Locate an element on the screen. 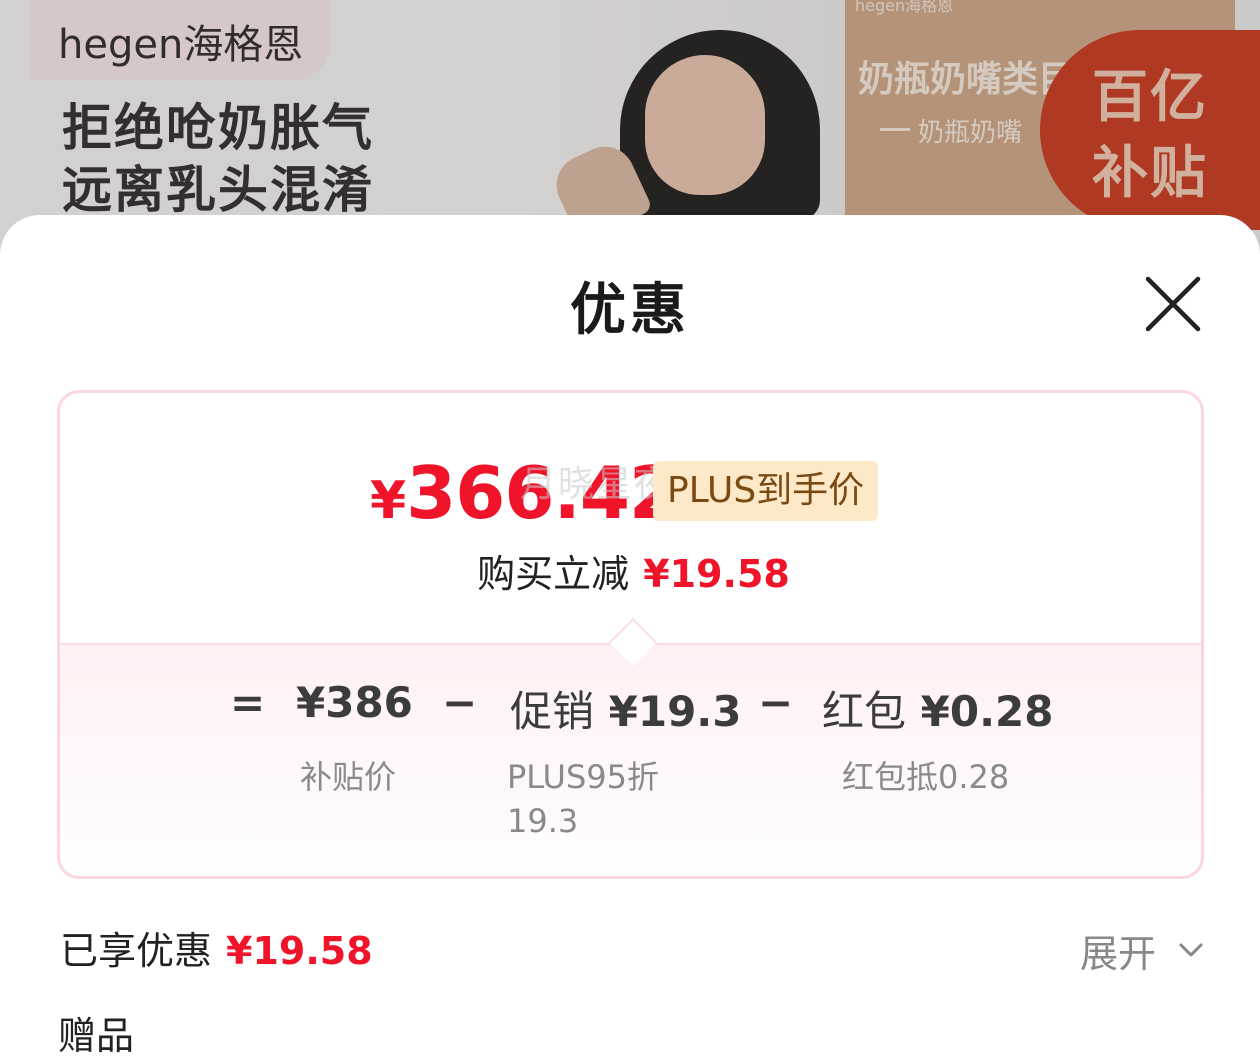  enjoyed-value: ¥19.58 is located at coordinates (299, 951).